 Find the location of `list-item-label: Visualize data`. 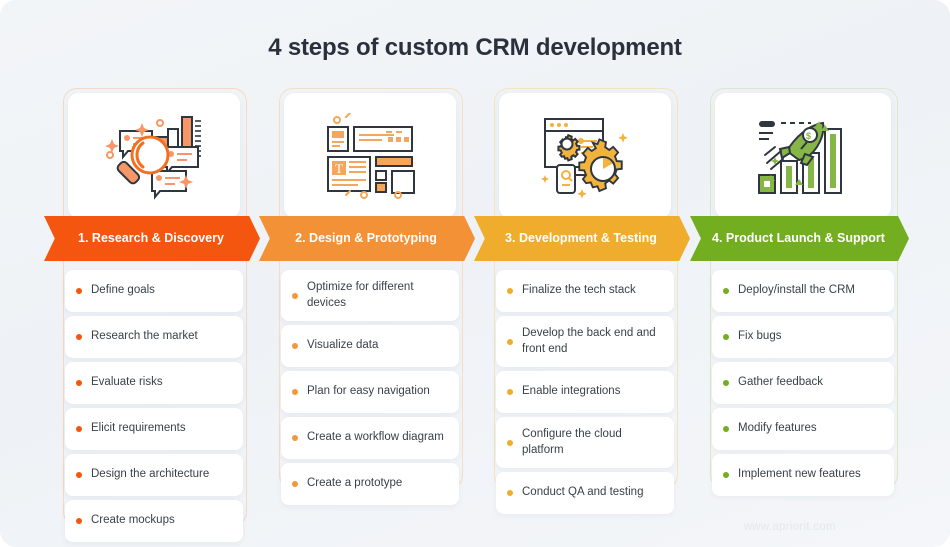

list-item-label: Visualize data is located at coordinates (343, 345).